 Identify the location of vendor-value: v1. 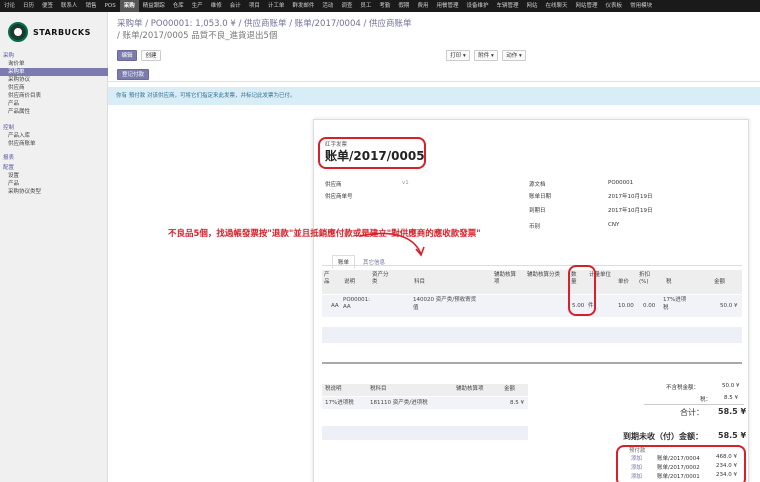
(405, 183).